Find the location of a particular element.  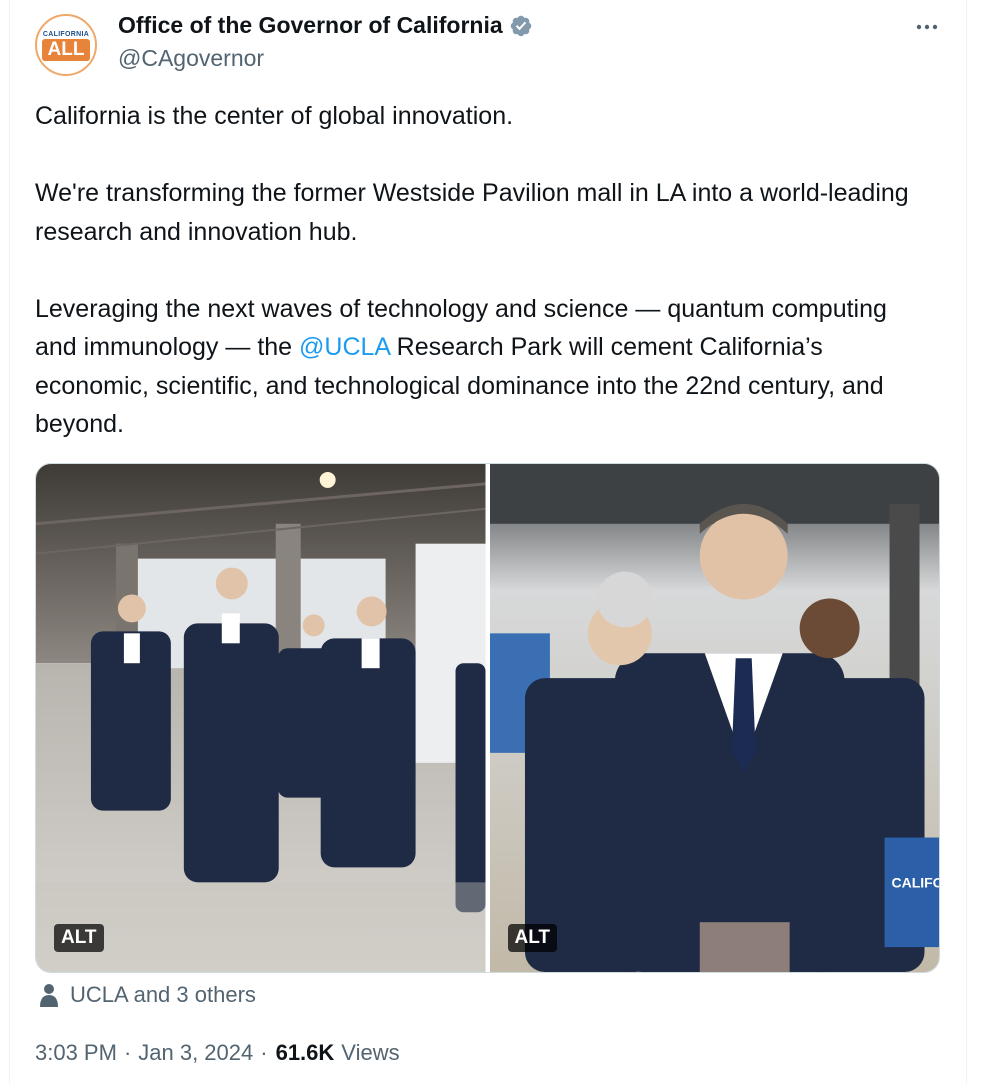

tagged-people: UCLA and 3 others is located at coordinates (147, 995).